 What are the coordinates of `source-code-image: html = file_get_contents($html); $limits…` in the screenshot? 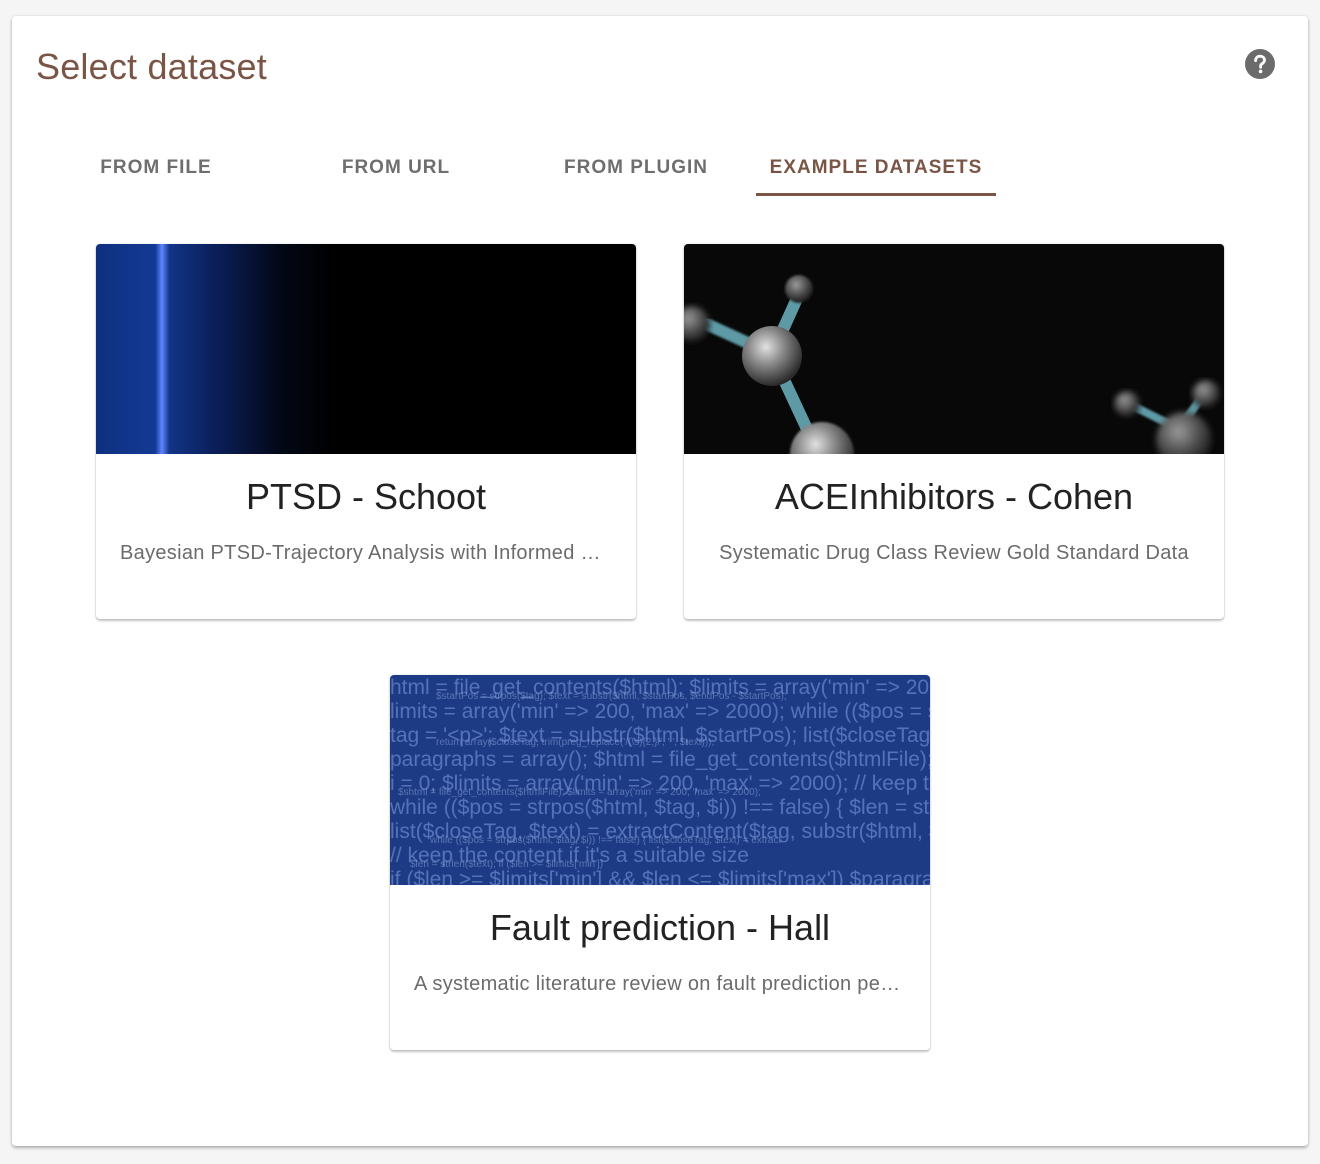 It's located at (660, 780).